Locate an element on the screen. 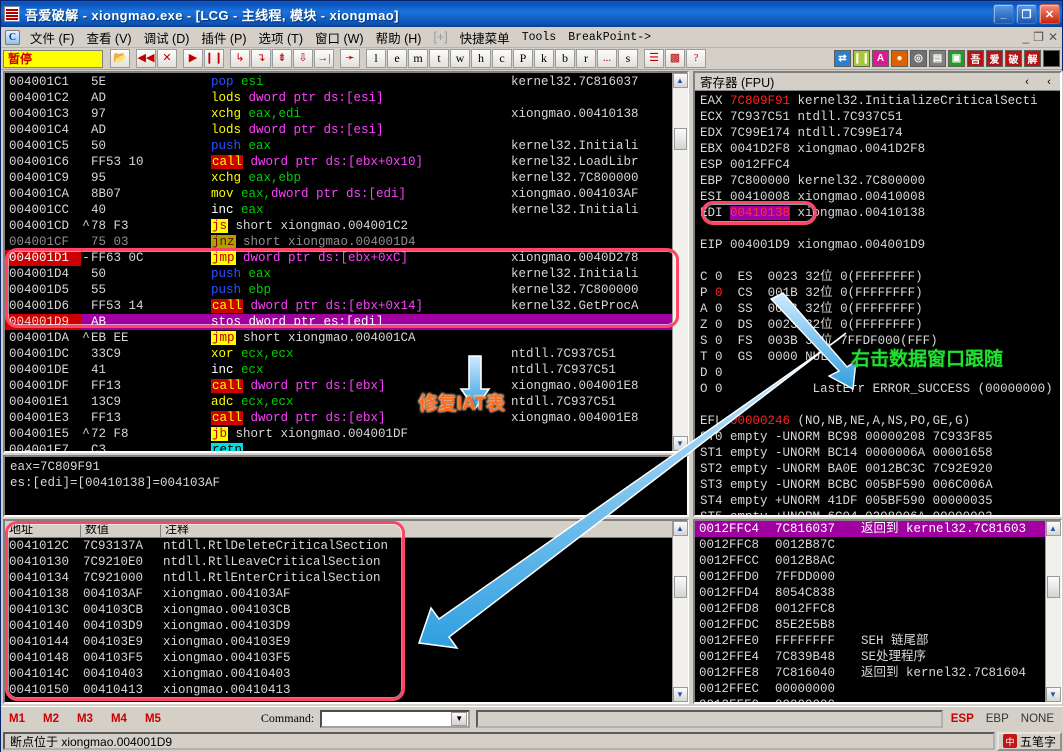  stack-row: 0012FFE8 7C816040 返回到 kernel32.7C81604 is located at coordinates (877, 673).